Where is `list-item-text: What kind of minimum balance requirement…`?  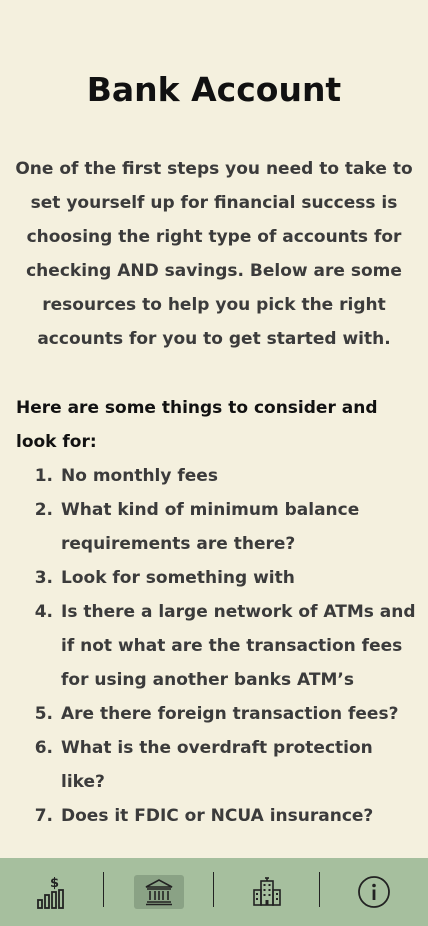 list-item-text: What kind of minimum balance requirement… is located at coordinates (210, 527).